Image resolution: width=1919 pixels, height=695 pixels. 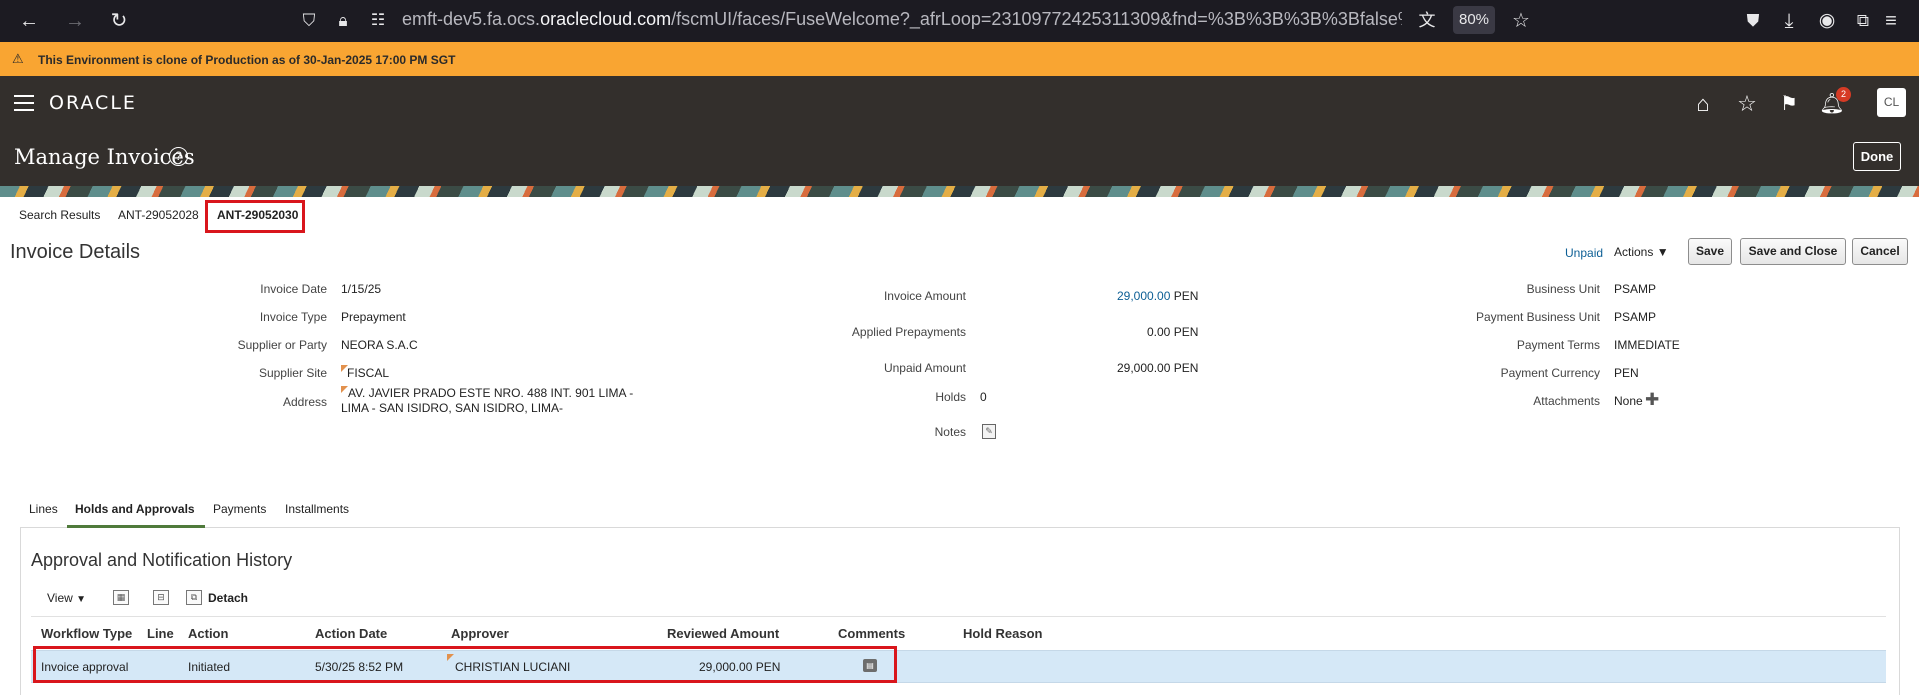 What do you see at coordinates (104, 157) in the screenshot?
I see `page-title: Manage Invoices` at bounding box center [104, 157].